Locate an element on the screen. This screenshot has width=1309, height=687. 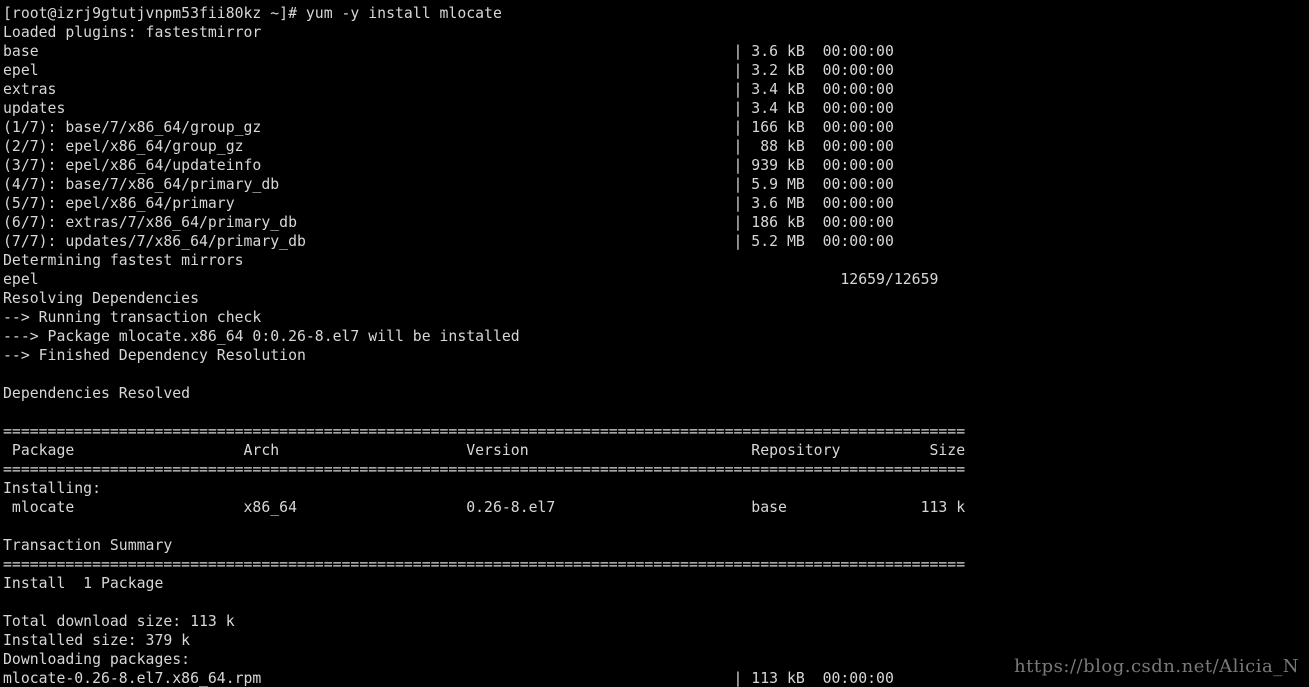
output-line: Installing: is located at coordinates (52, 488).